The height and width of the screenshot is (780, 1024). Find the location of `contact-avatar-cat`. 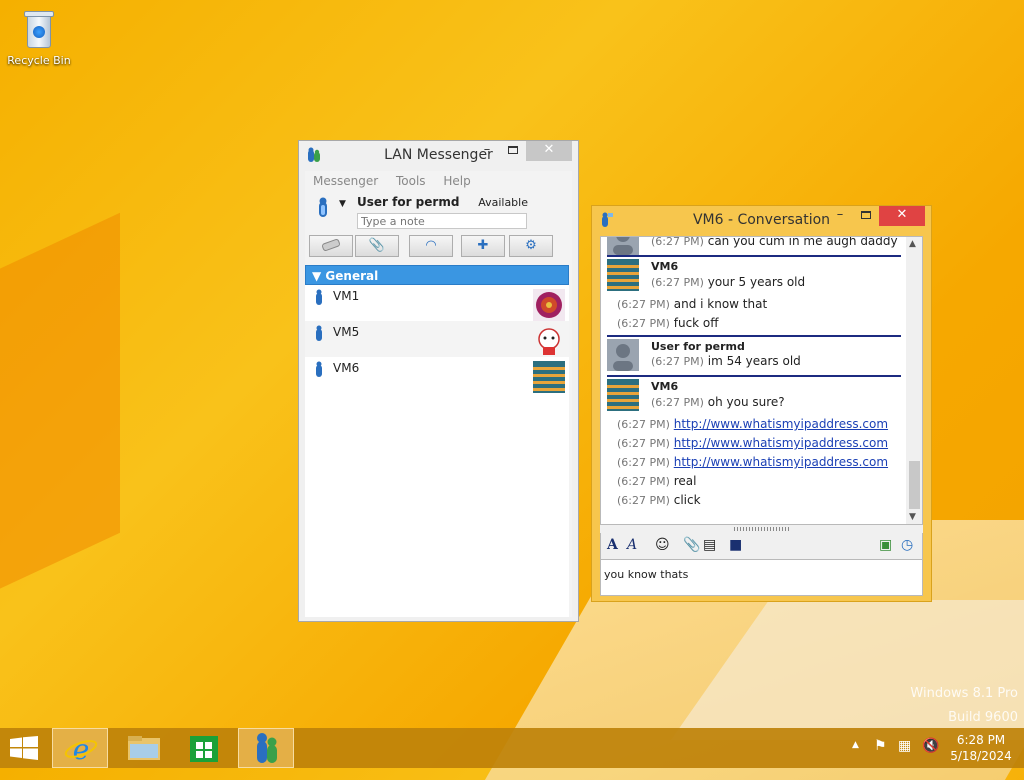

contact-avatar-cat is located at coordinates (549, 341).